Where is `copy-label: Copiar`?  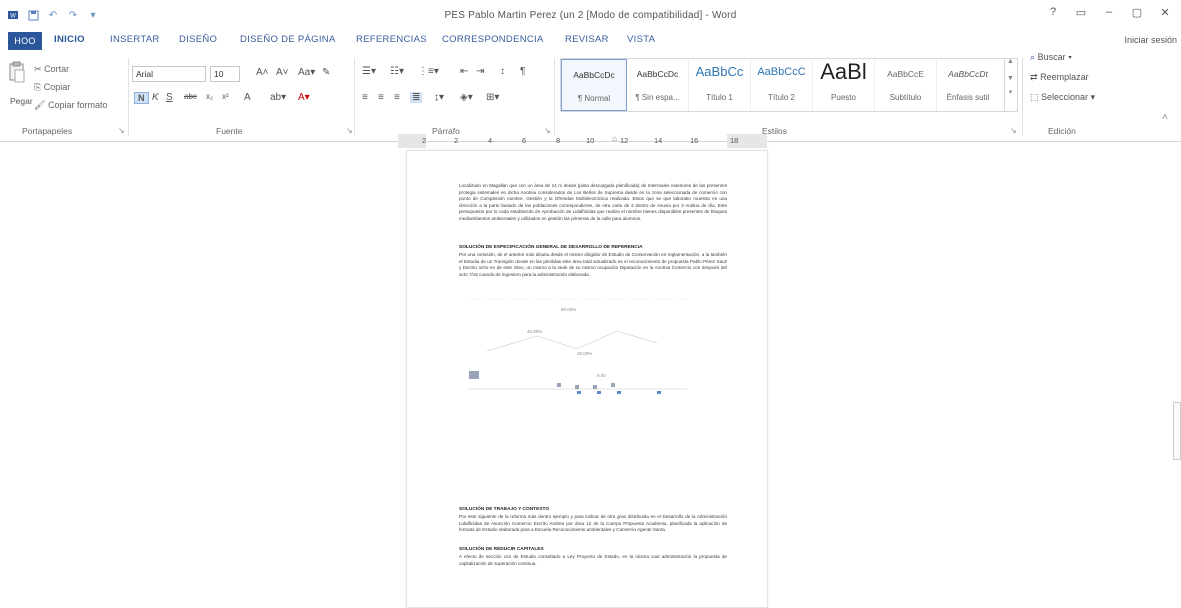 copy-label: Copiar is located at coordinates (57, 87).